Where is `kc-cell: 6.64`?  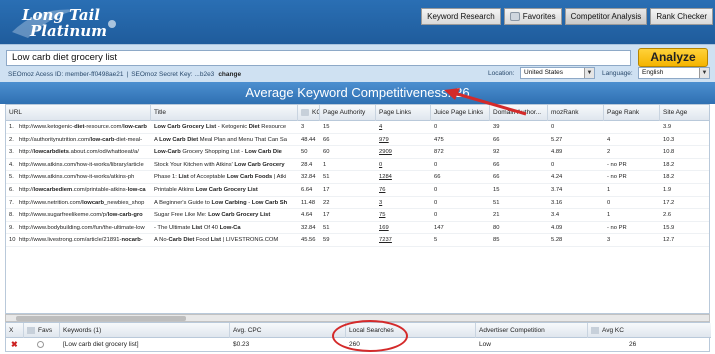
kc-cell: 6.64 is located at coordinates (307, 190).